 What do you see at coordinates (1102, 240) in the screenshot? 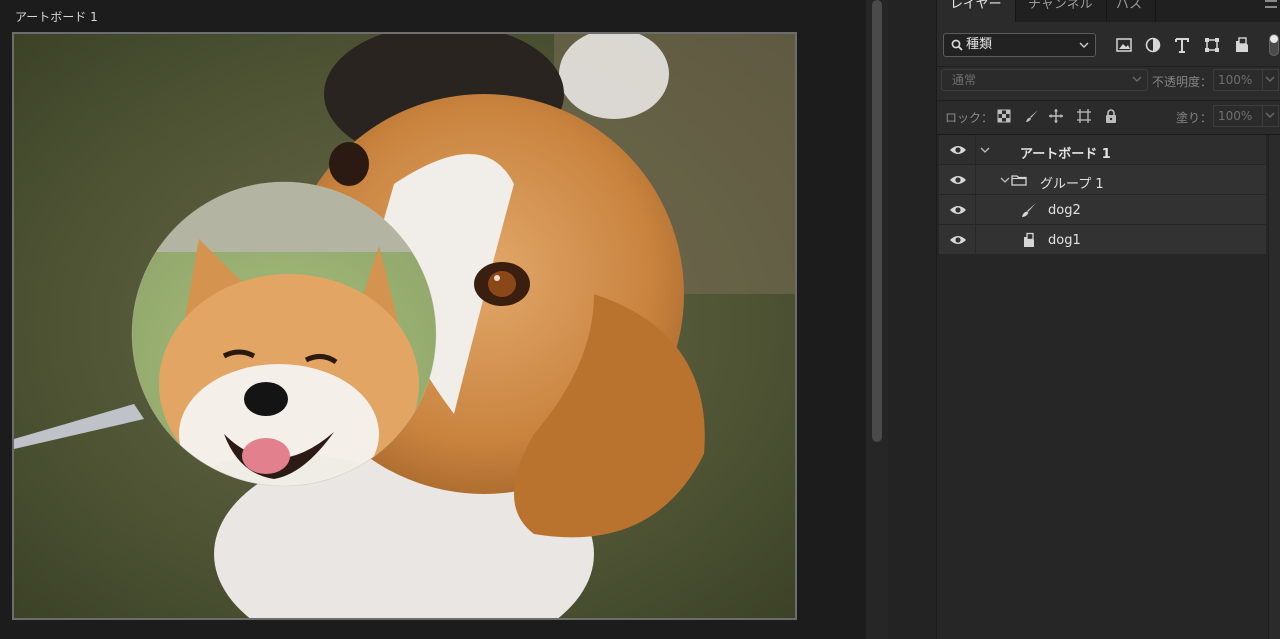
I see `layer-row-dog1: dog1` at bounding box center [1102, 240].